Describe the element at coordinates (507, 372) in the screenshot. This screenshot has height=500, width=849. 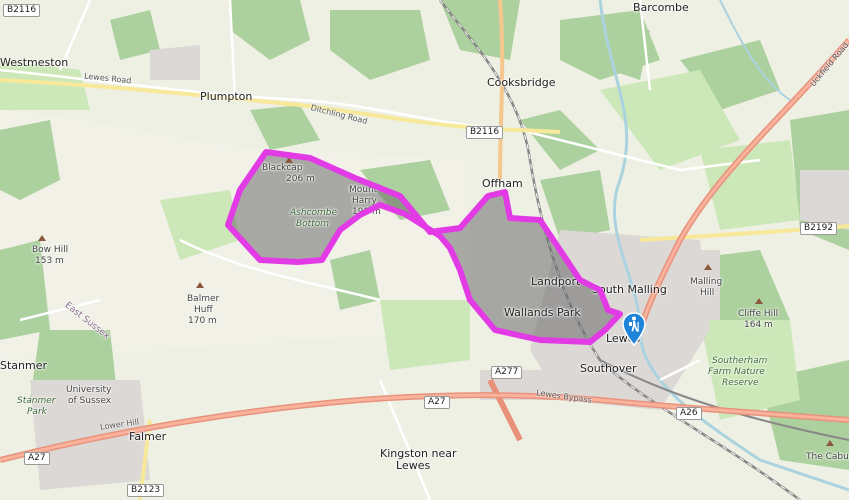
I see `road-shield-a277: A277` at that location.